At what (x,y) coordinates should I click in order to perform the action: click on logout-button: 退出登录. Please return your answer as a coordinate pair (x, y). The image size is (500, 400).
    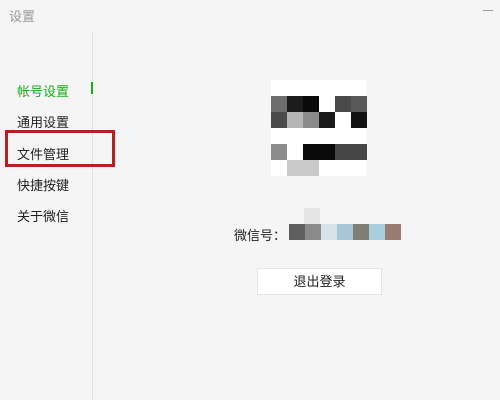
    Looking at the image, I should click on (319, 281).